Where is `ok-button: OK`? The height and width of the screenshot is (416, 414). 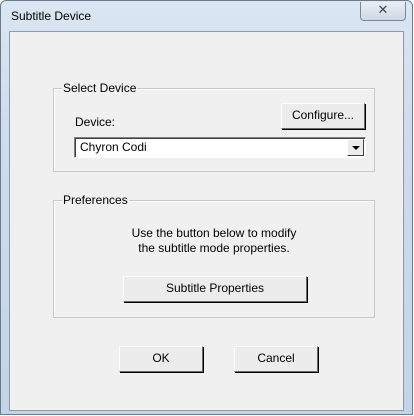
ok-button: OK is located at coordinates (161, 359).